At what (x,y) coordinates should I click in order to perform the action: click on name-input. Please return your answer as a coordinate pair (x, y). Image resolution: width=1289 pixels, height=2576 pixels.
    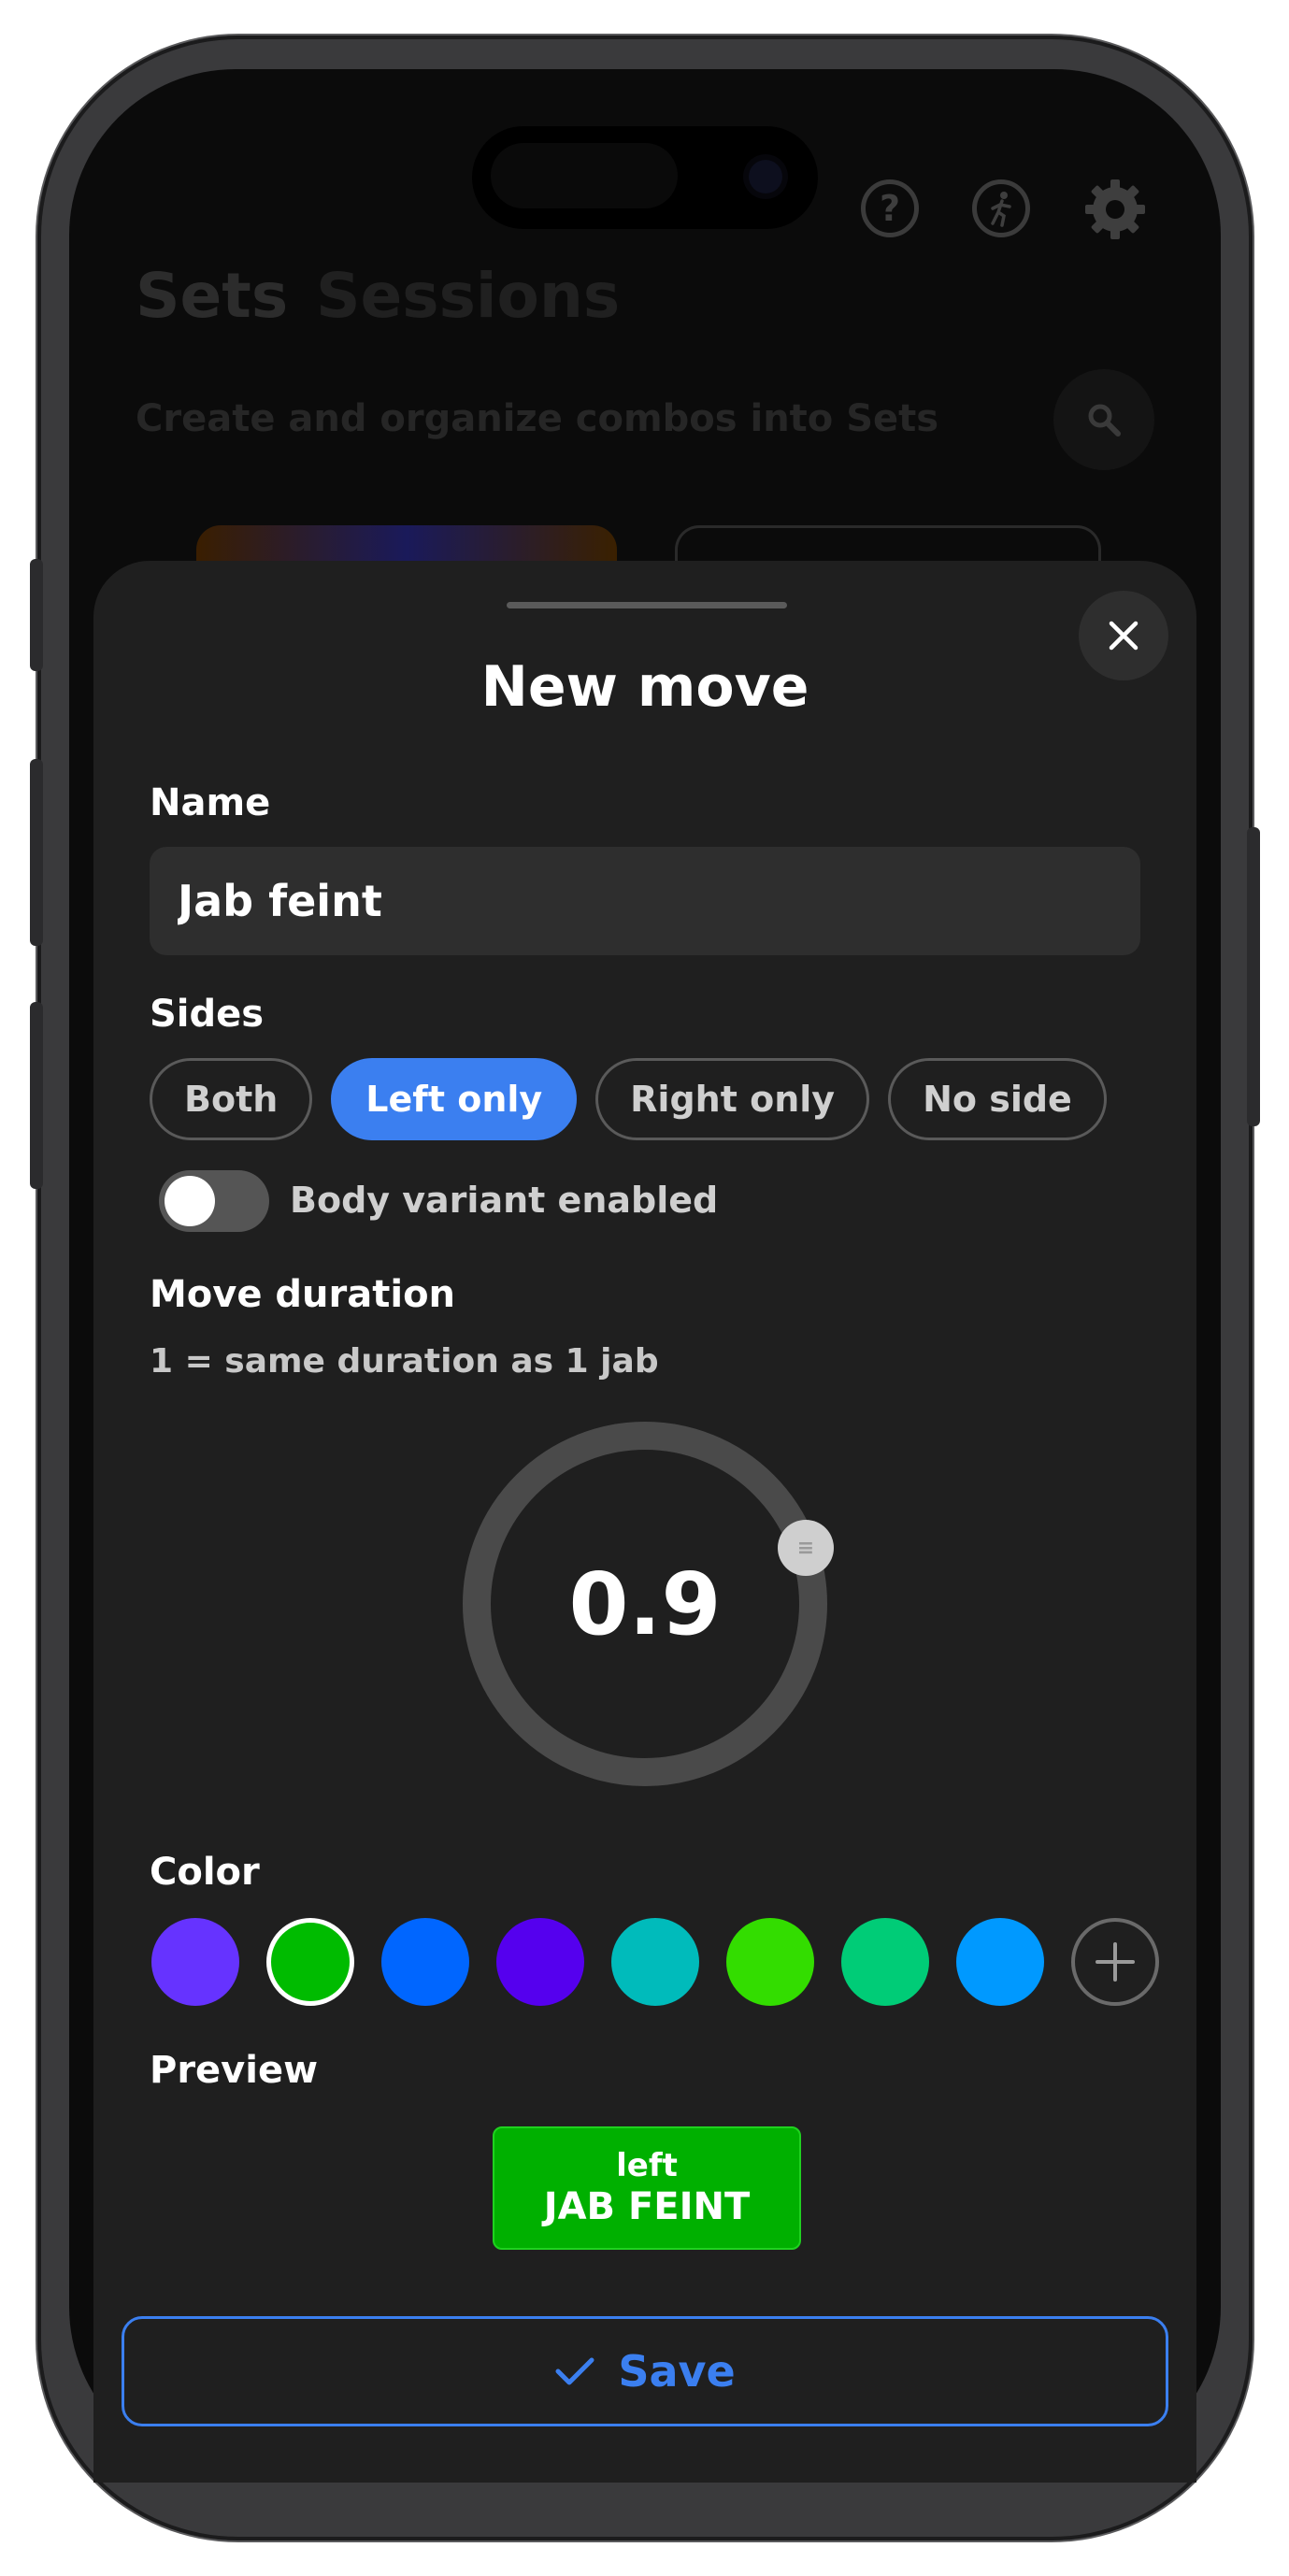
    Looking at the image, I should click on (645, 901).